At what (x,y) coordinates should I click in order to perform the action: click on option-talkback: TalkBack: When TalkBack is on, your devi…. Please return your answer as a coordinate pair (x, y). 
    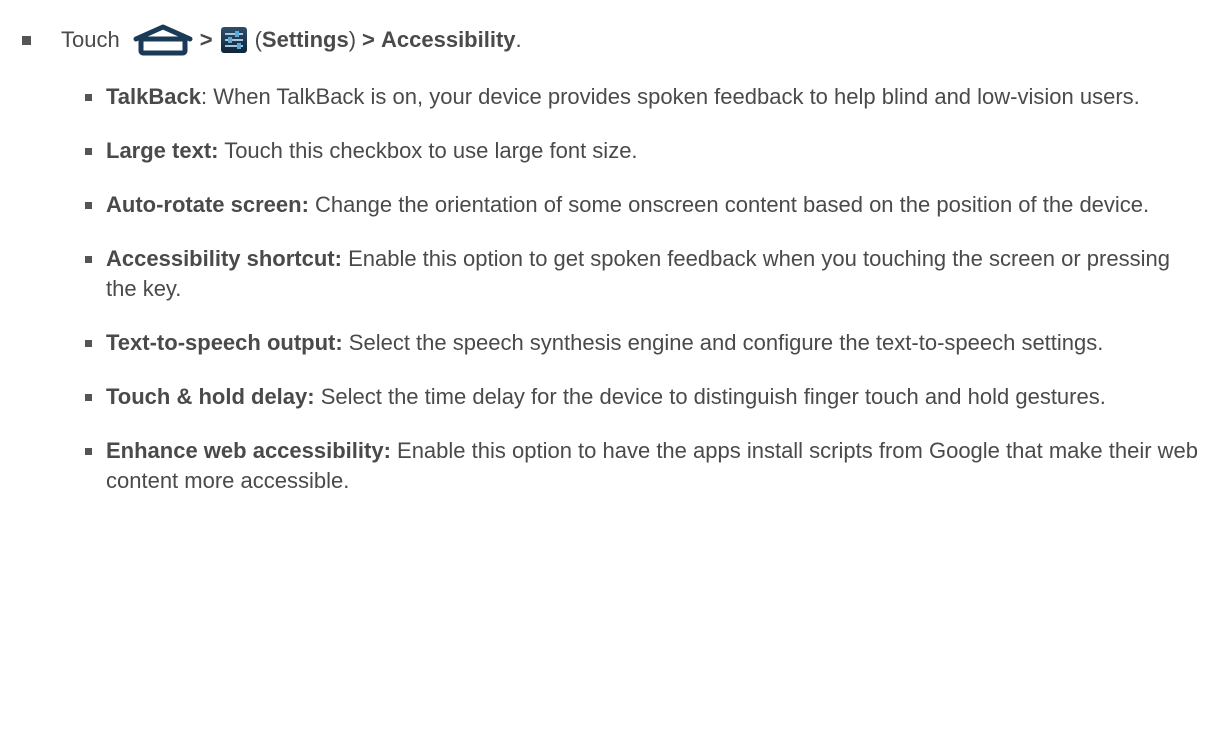
    Looking at the image, I should click on (645, 97).